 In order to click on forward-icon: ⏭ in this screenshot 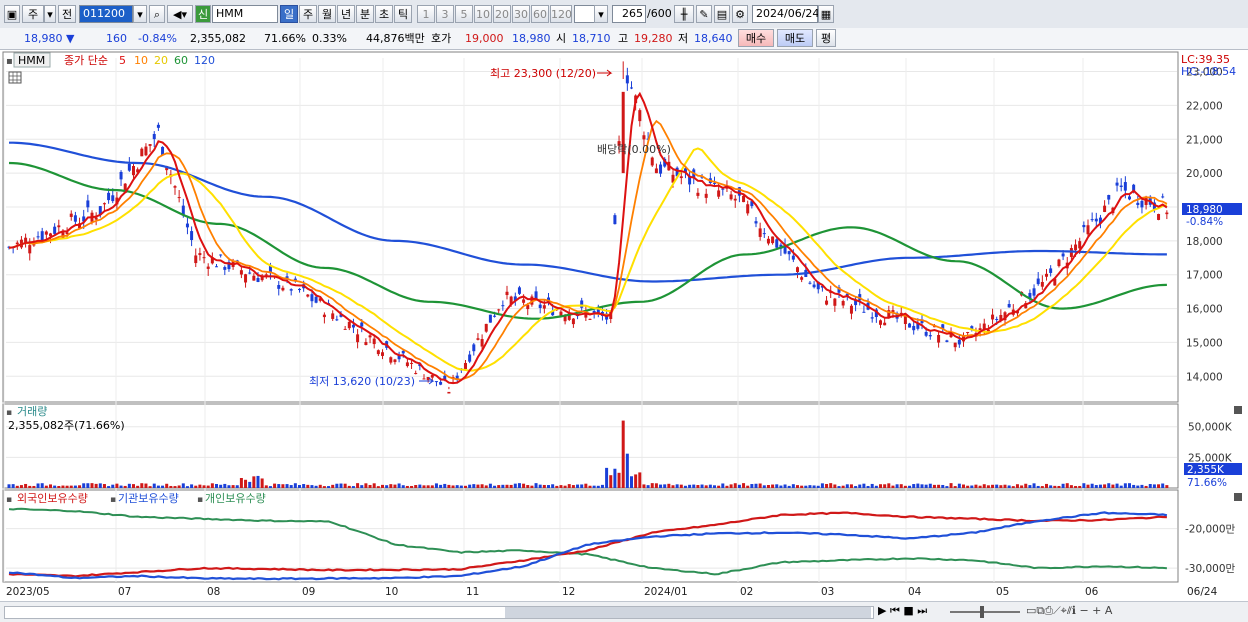, I will do `click(922, 610)`.